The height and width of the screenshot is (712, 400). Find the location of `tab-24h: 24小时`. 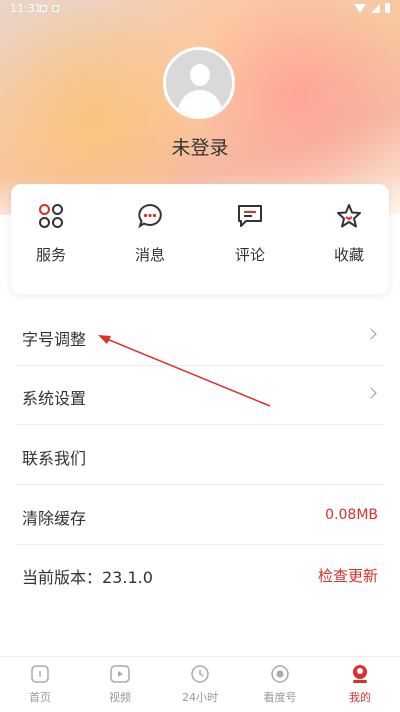

tab-24h: 24小时 is located at coordinates (200, 684).